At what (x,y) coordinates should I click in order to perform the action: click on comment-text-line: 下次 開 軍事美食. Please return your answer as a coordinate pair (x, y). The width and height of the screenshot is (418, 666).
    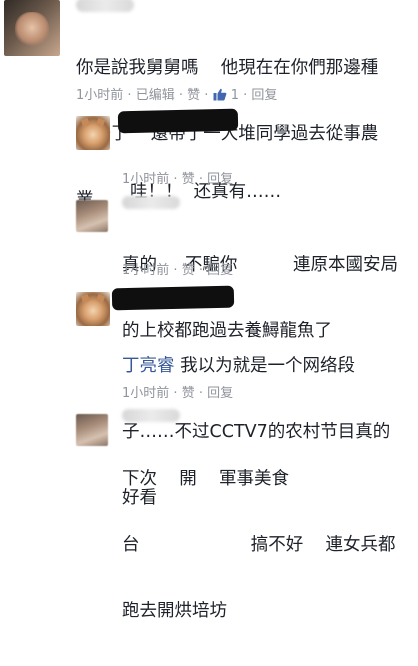
    Looking at the image, I should click on (206, 479).